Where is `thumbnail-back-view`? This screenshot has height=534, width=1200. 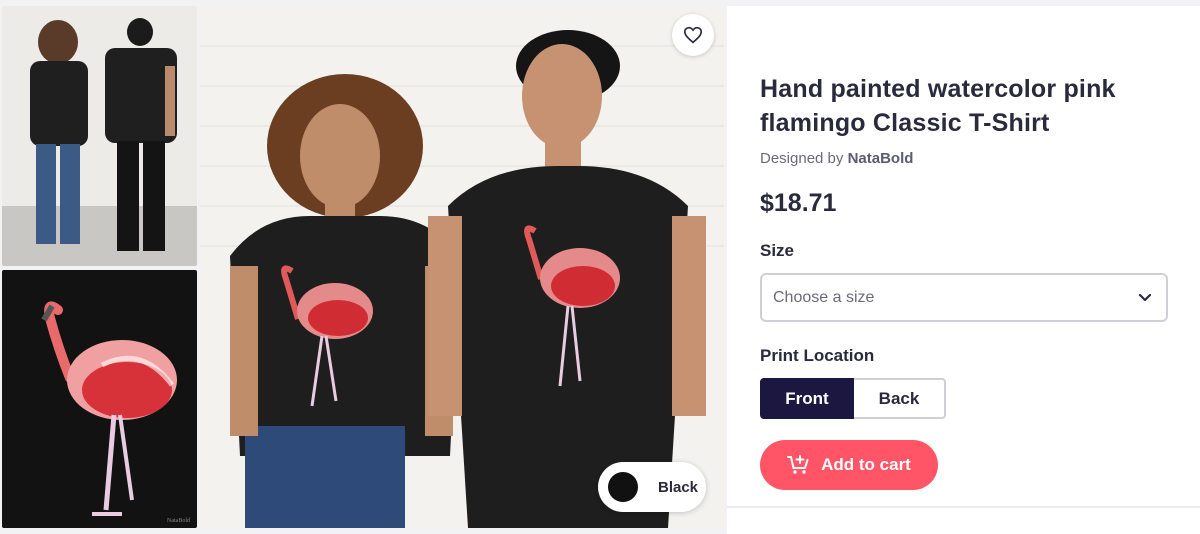
thumbnail-back-view is located at coordinates (99, 136).